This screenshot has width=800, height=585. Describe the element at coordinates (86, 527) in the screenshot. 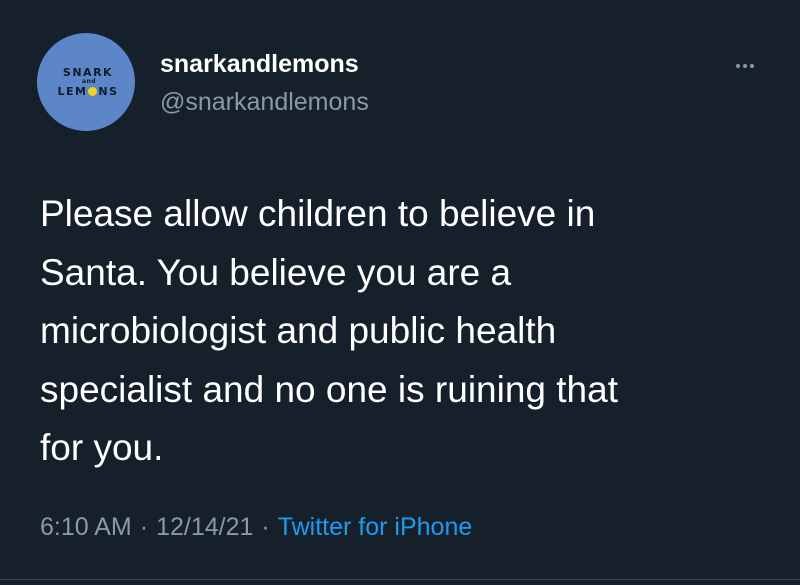

I see `tweet-time: 6:10 AM` at that location.